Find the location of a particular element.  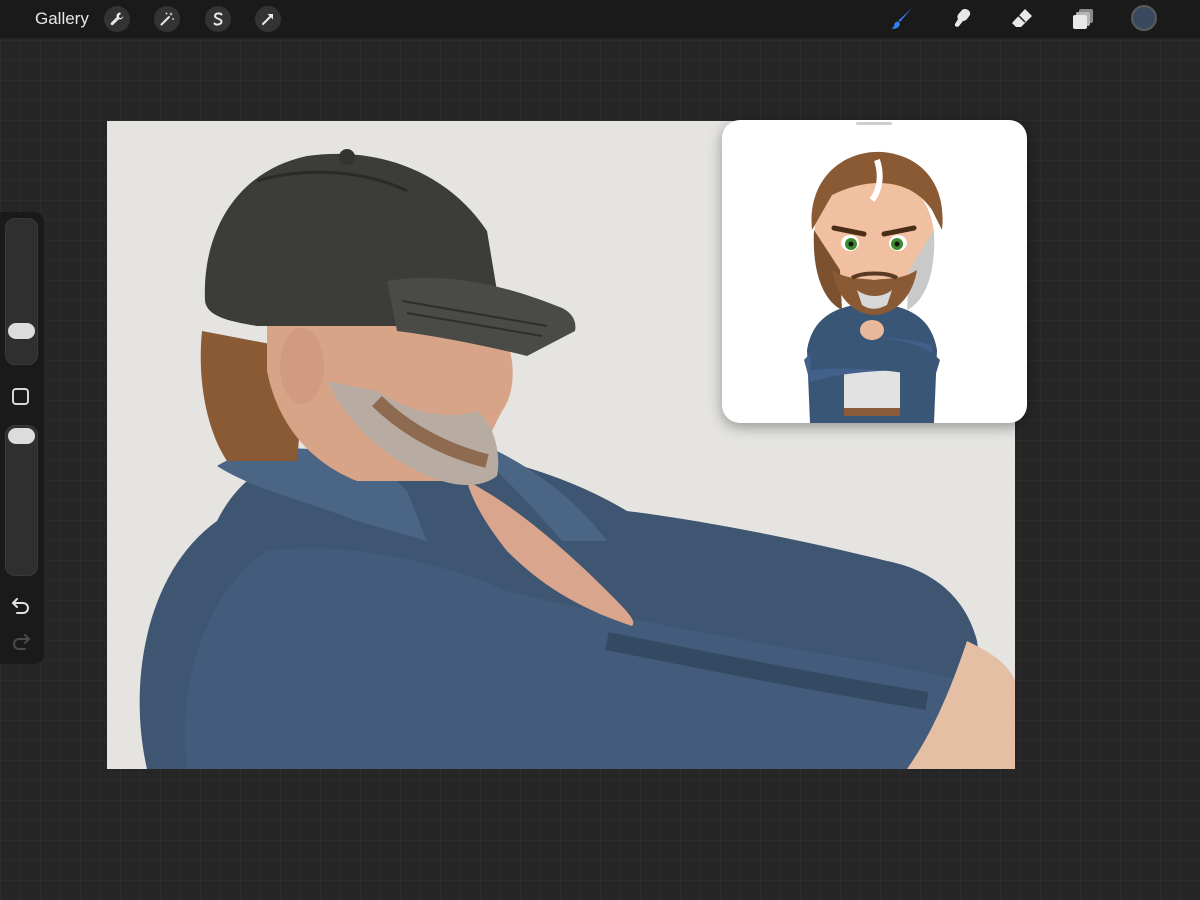

layers-button is located at coordinates (1084, 19).